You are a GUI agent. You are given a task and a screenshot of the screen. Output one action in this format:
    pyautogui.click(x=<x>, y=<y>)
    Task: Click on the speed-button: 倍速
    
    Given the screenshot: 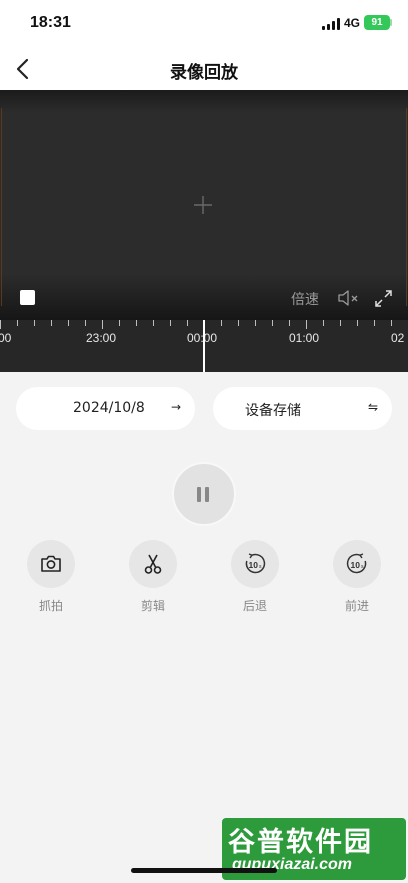 What is the action you would take?
    pyautogui.click(x=305, y=299)
    